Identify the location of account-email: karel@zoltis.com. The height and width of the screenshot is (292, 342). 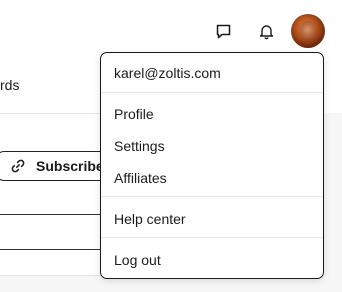
(167, 73).